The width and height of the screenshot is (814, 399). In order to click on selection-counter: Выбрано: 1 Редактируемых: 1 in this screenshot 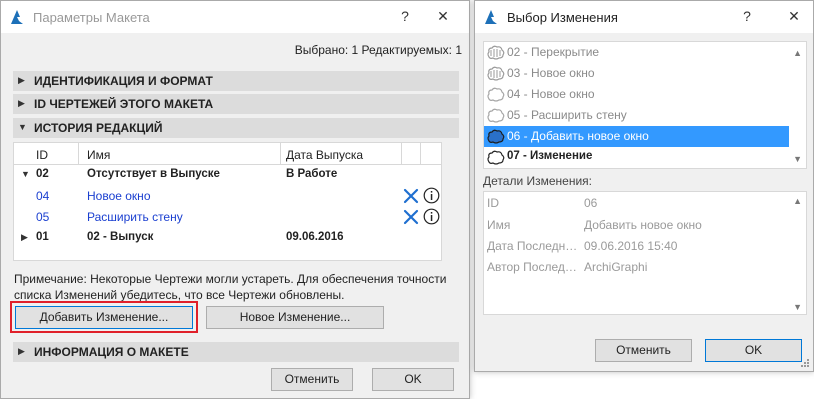, I will do `click(378, 50)`.